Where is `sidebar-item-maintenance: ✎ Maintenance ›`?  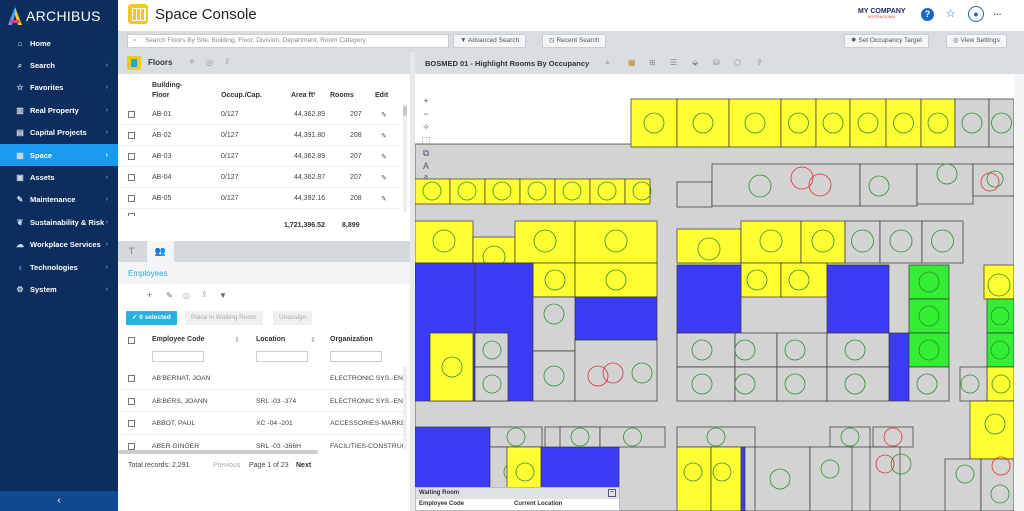 sidebar-item-maintenance: ✎ Maintenance › is located at coordinates (59, 200).